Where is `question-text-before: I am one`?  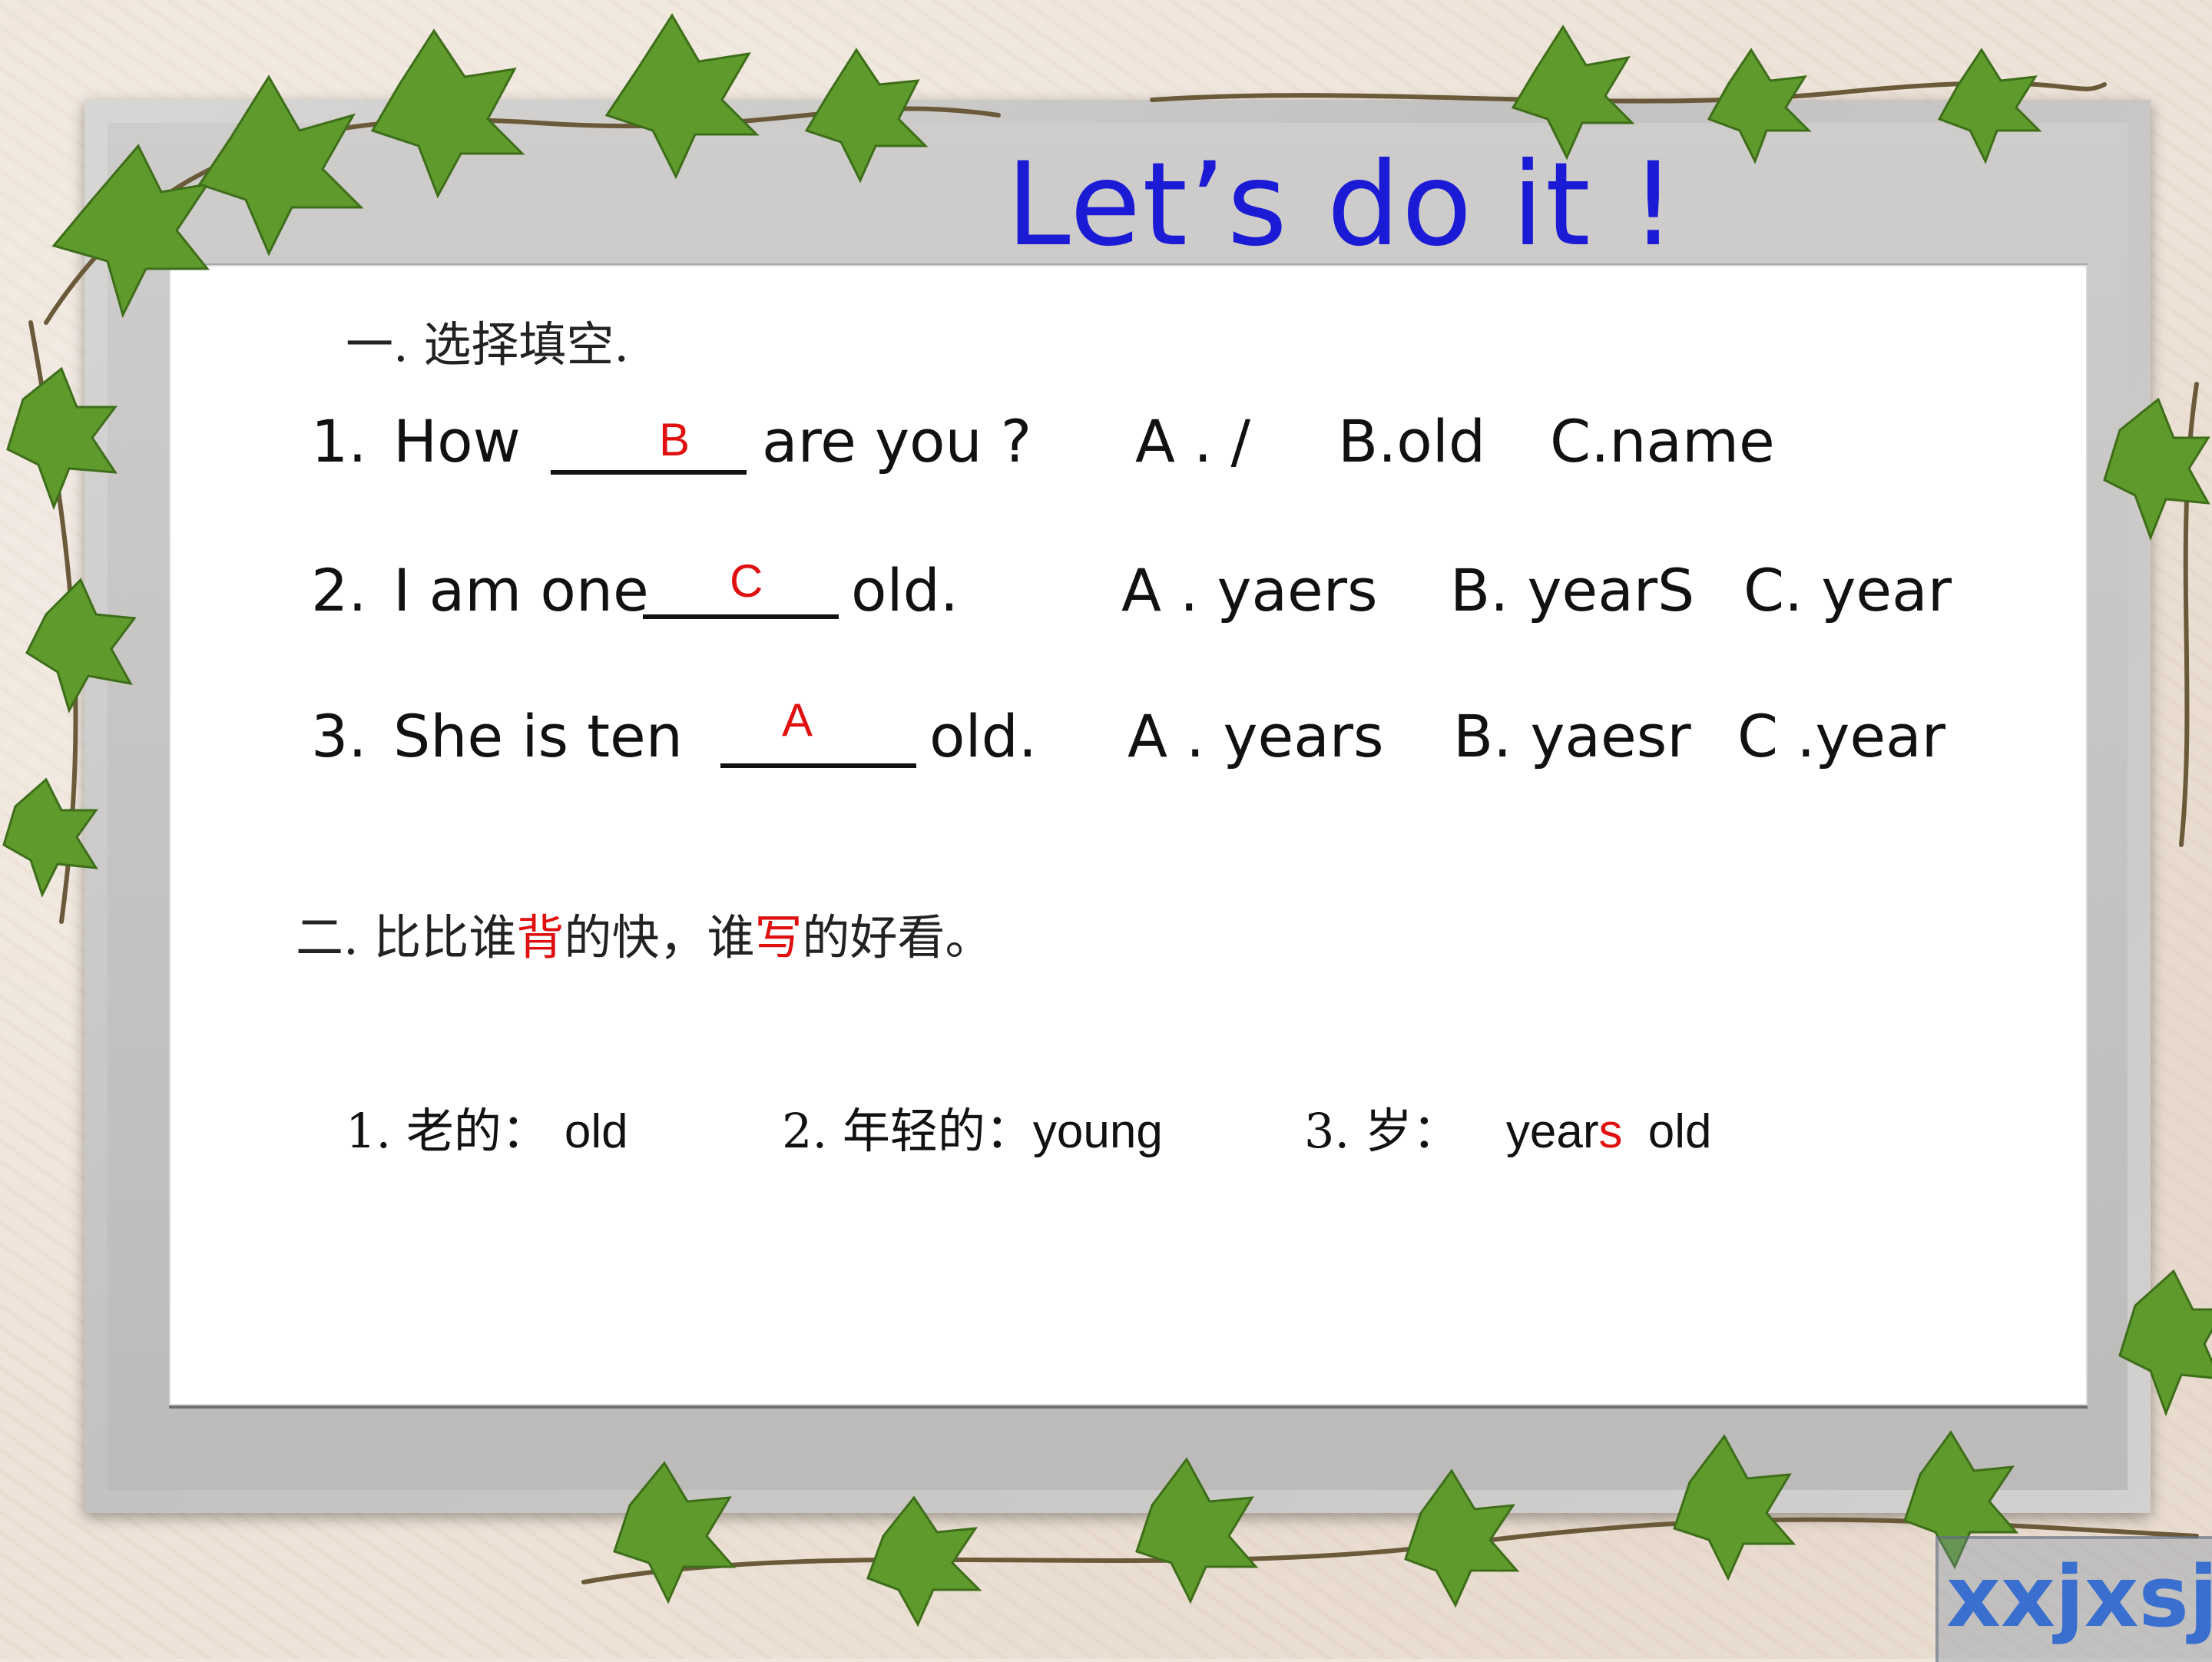
question-text-before: I am one is located at coordinates (521, 590).